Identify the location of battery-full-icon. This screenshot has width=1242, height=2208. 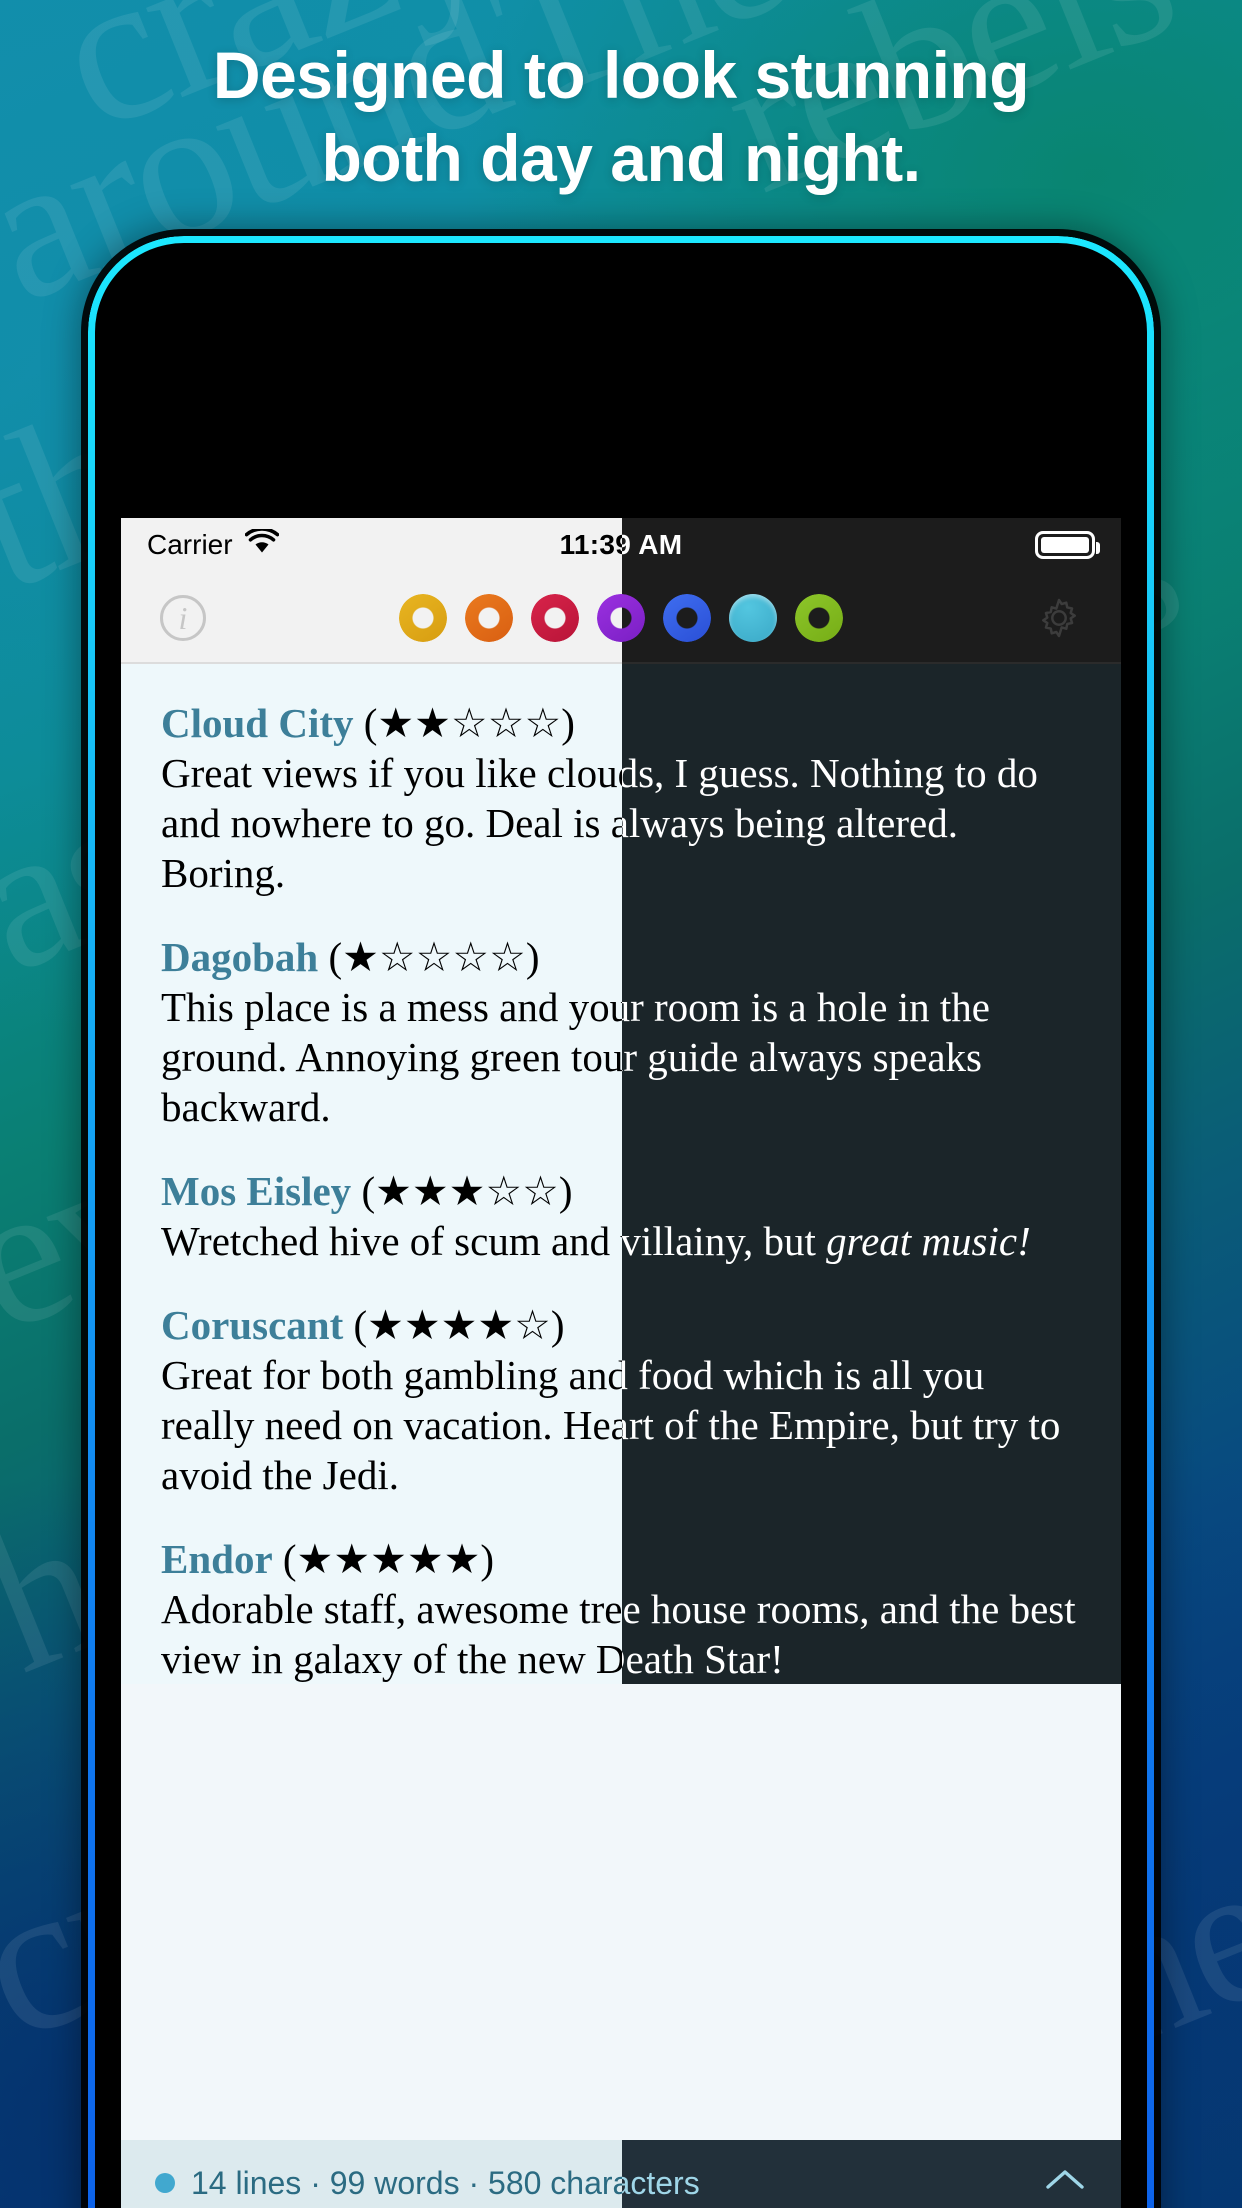
(1067, 545).